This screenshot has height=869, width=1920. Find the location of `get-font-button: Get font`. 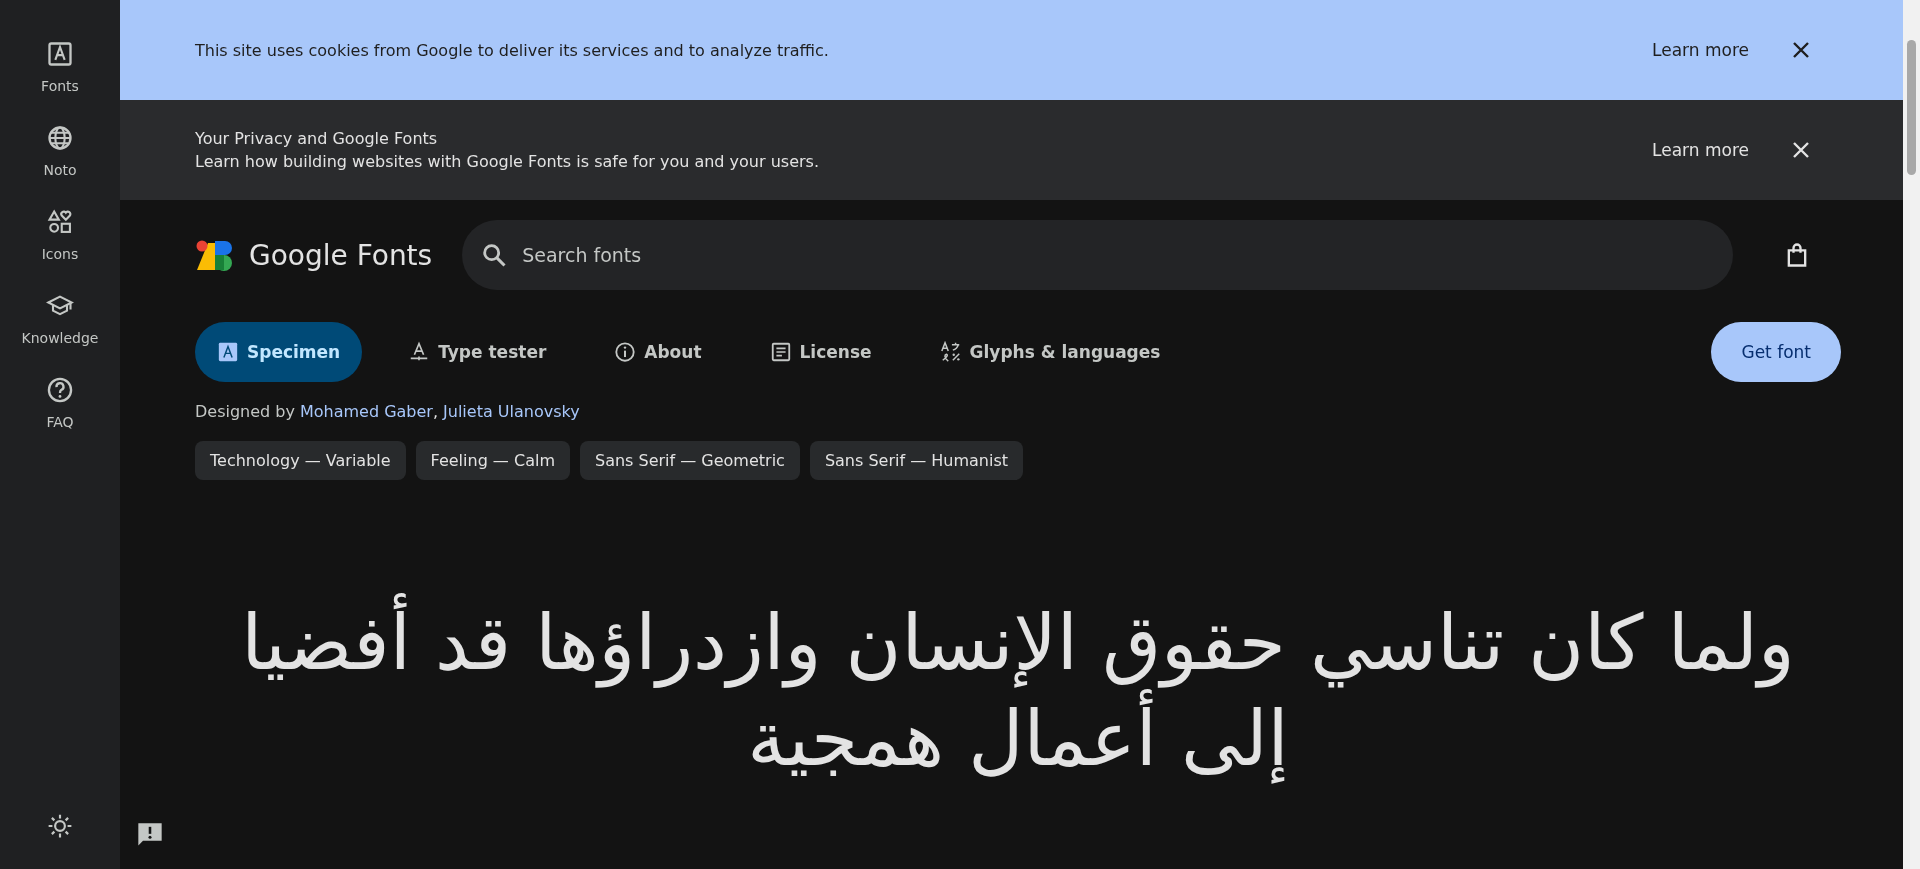

get-font-button: Get font is located at coordinates (1776, 352).